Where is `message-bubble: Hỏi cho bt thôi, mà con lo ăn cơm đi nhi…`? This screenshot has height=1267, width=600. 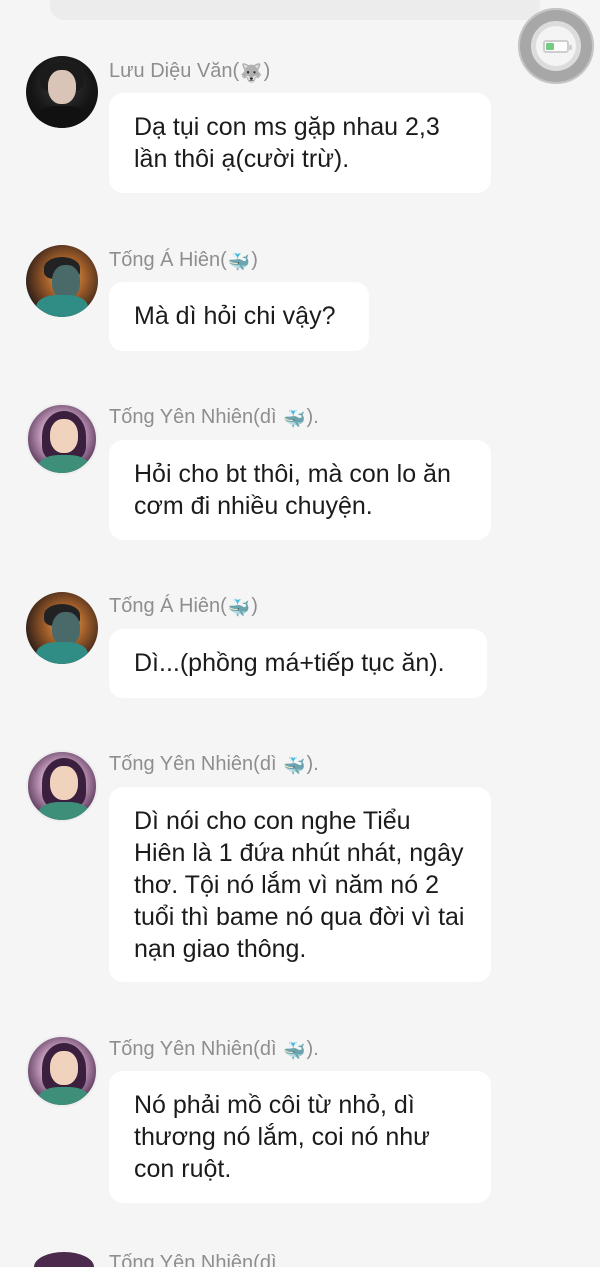
message-bubble: Hỏi cho bt thôi, mà con lo ăn cơm đi nhi… is located at coordinates (300, 490).